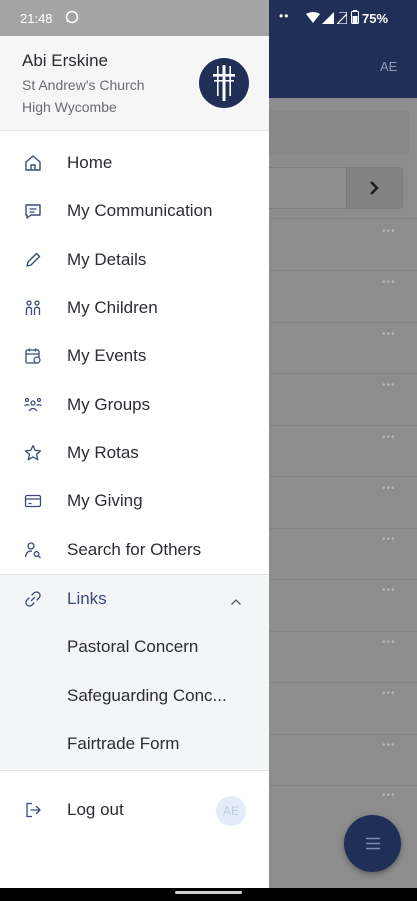  What do you see at coordinates (342, 20) in the screenshot?
I see `no-sim-icon` at bounding box center [342, 20].